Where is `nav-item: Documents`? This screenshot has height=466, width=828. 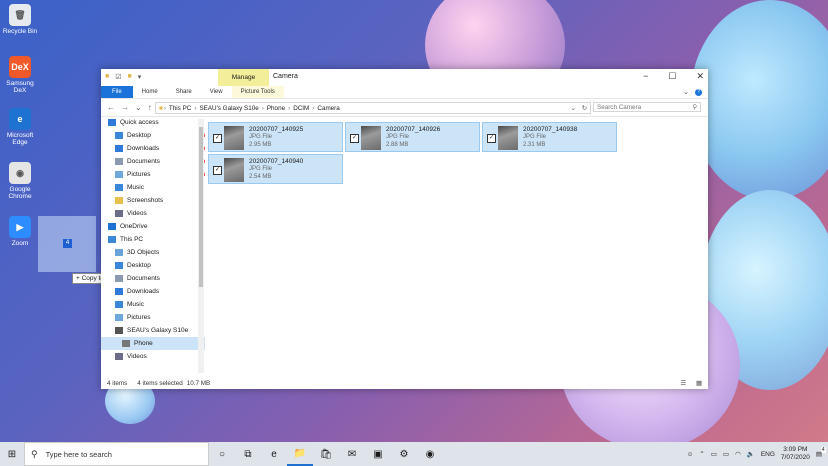
nav-item: Documents is located at coordinates (153, 278).